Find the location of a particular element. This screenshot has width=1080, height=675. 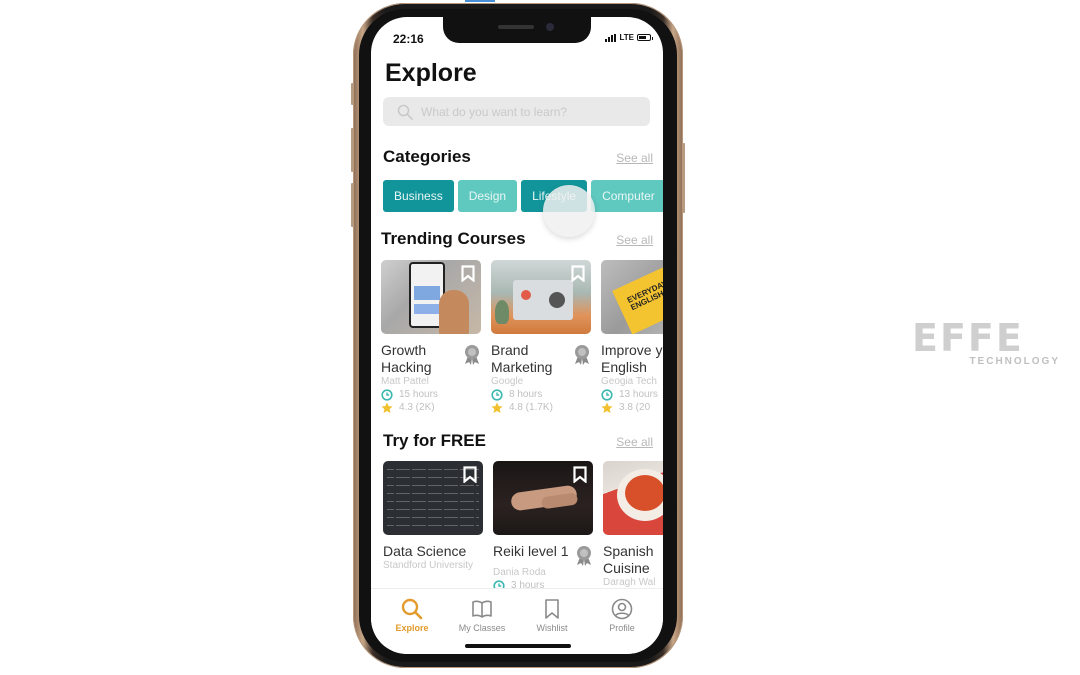

category-chip-design: Design is located at coordinates (487, 196).